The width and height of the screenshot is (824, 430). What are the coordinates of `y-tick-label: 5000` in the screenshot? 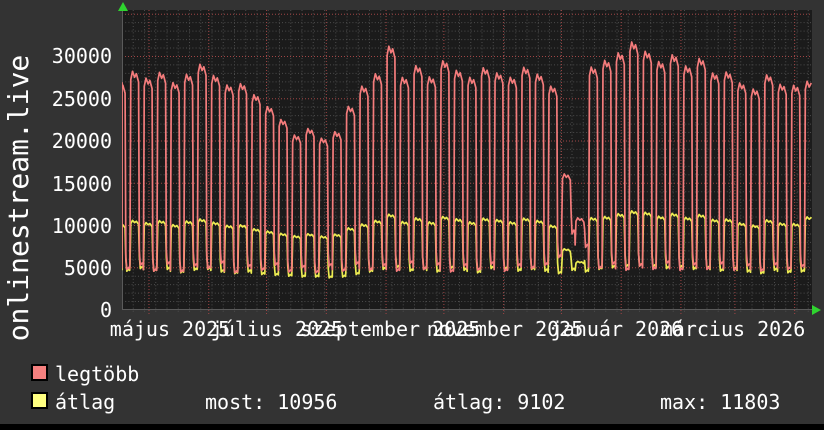 It's located at (87, 268).